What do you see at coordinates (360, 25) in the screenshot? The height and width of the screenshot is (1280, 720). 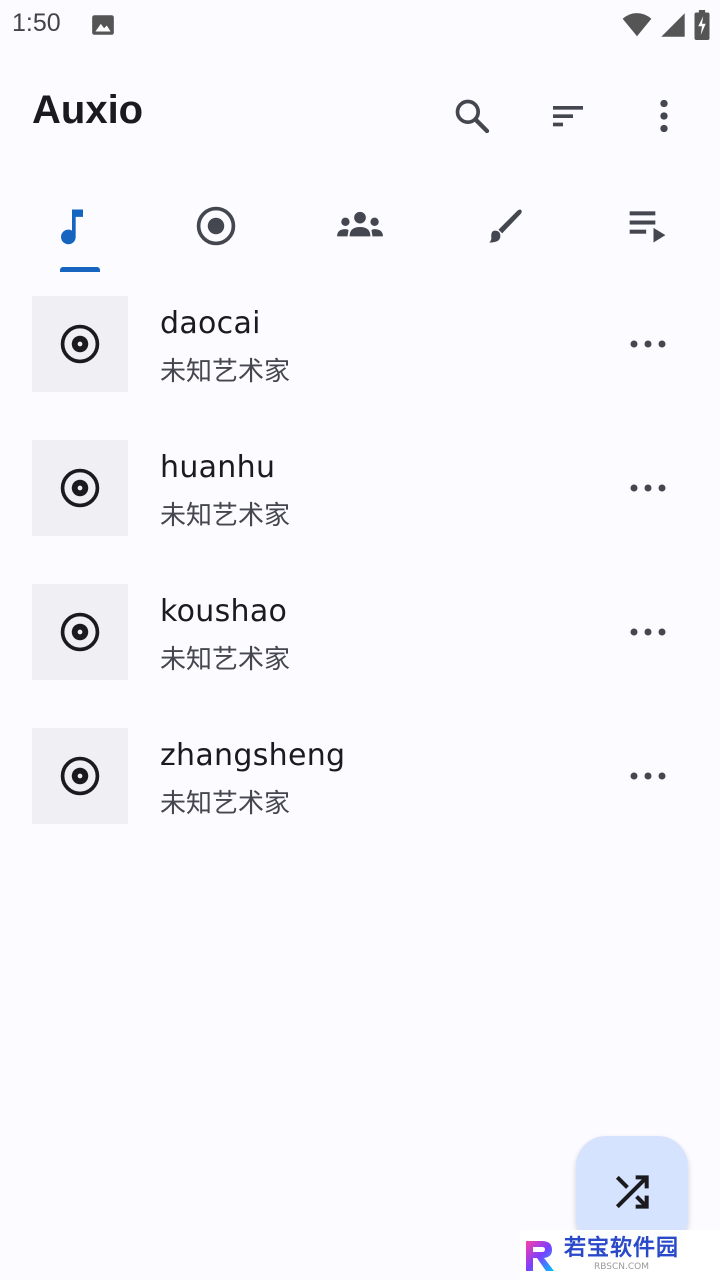 I see `status-bar: 1:50` at bounding box center [360, 25].